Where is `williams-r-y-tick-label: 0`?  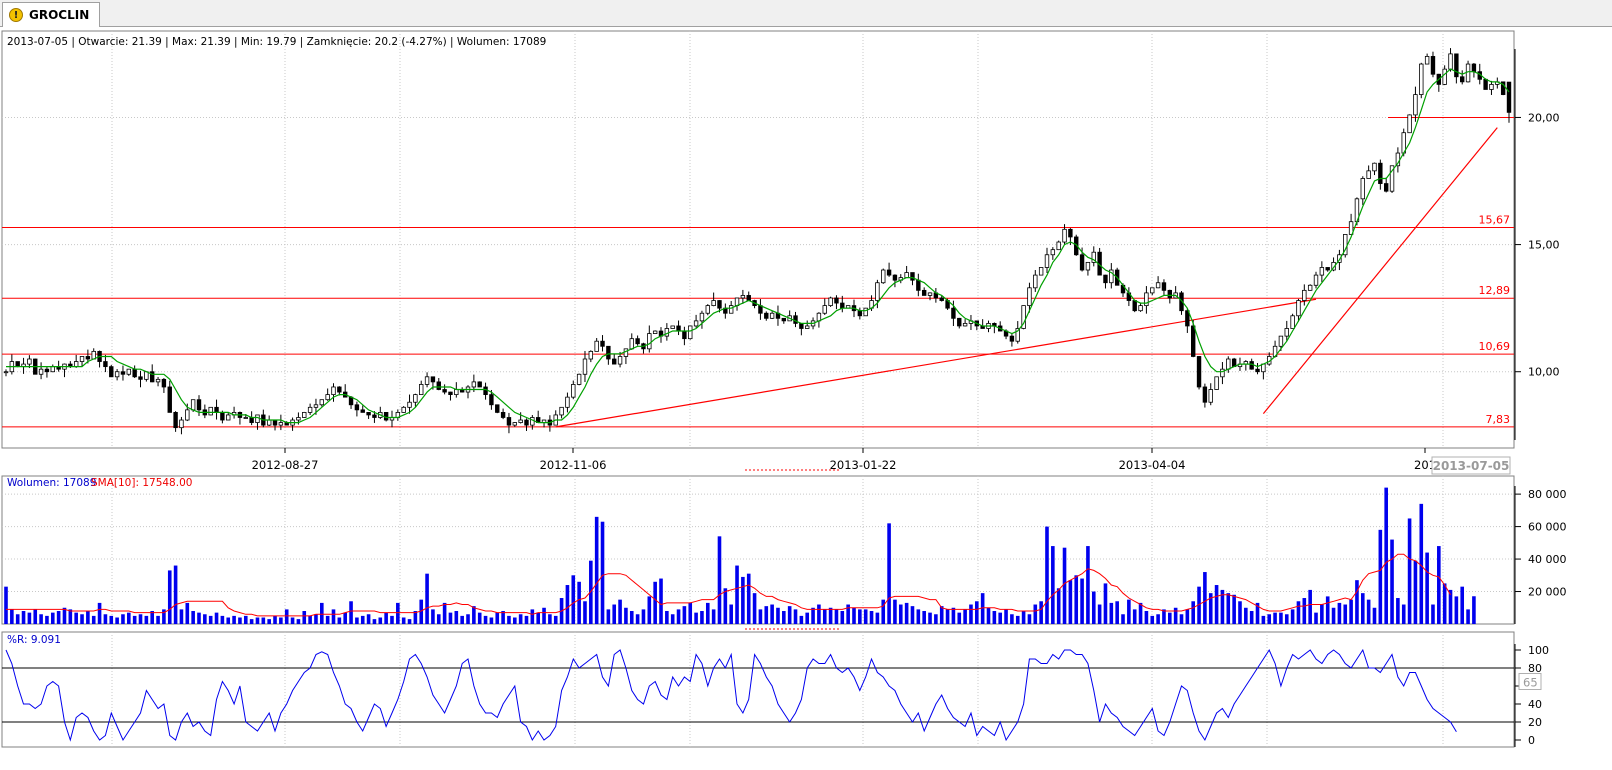
williams-r-y-tick-label: 0 is located at coordinates (1531, 740).